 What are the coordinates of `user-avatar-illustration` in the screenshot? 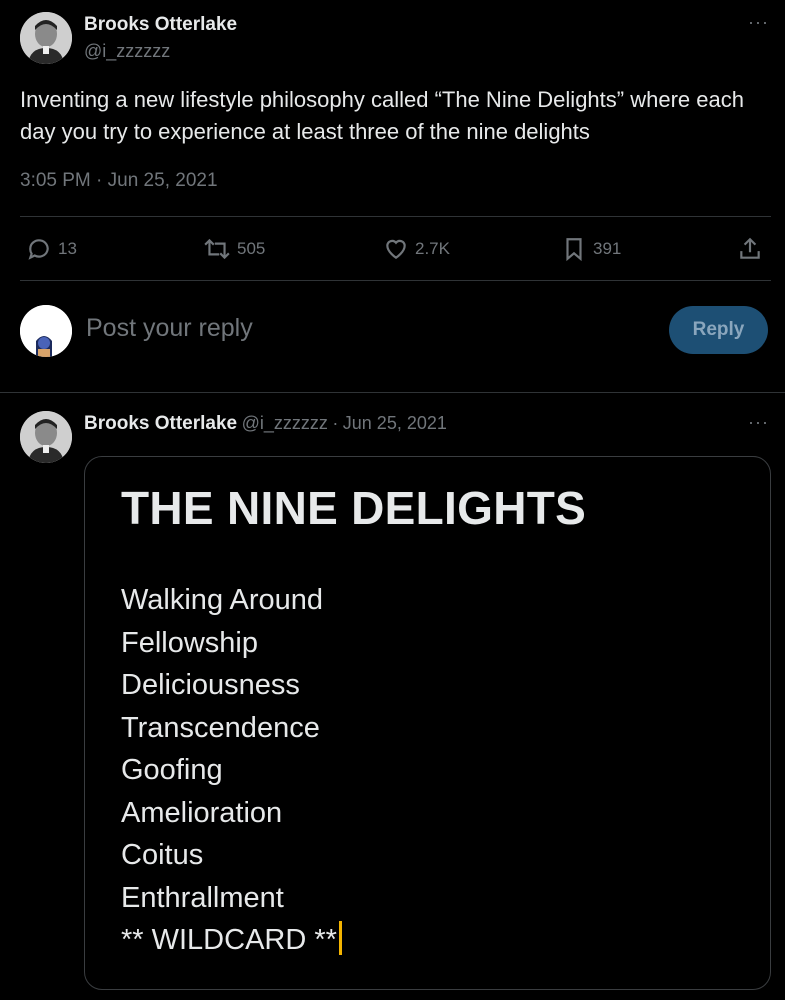 It's located at (46, 331).